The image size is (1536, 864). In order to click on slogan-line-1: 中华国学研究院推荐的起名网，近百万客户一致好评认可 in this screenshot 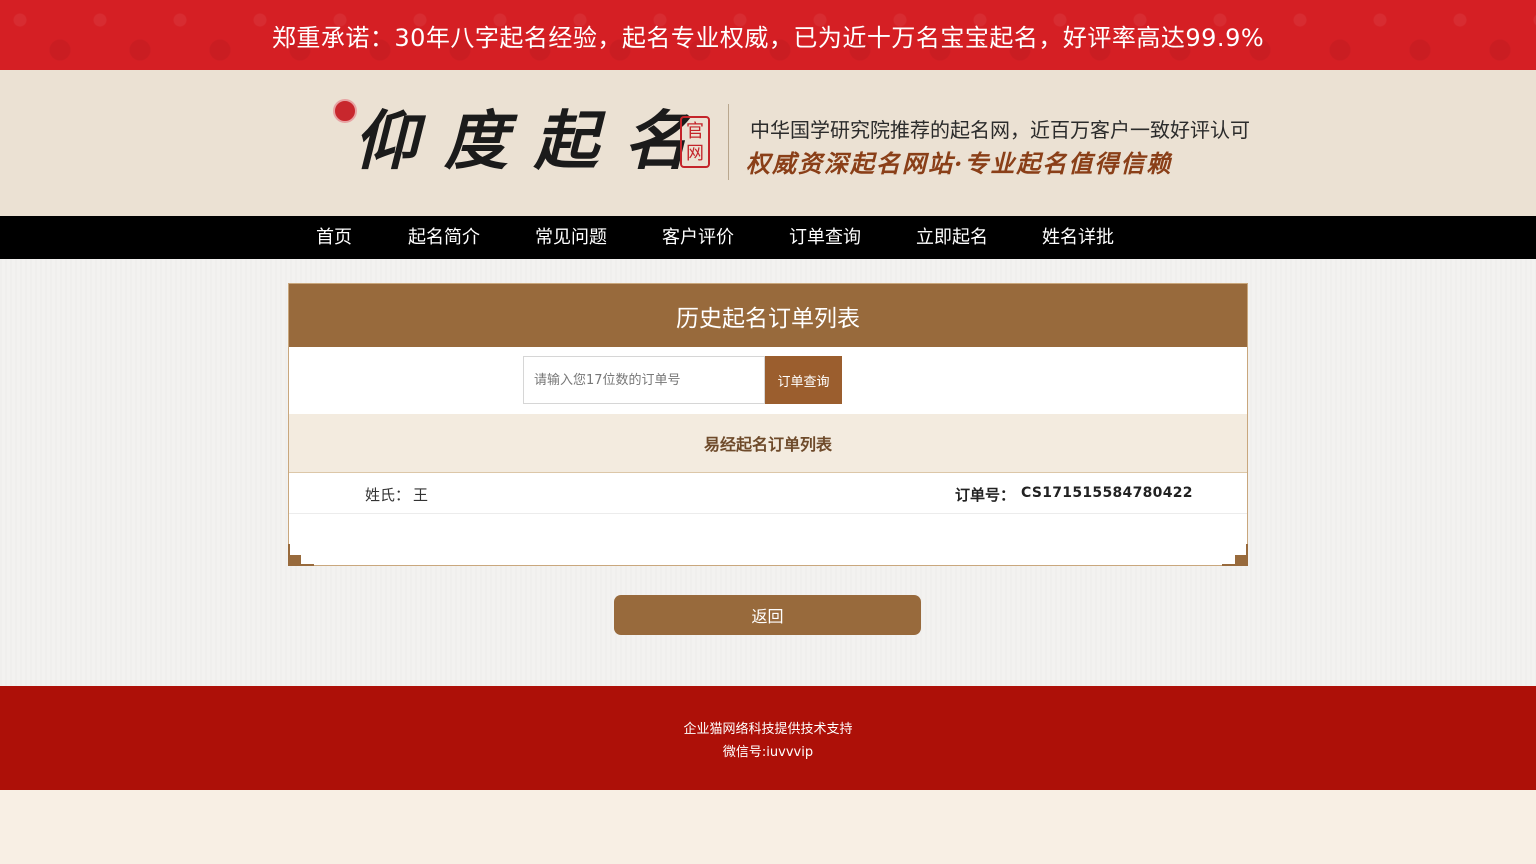, I will do `click(1000, 130)`.